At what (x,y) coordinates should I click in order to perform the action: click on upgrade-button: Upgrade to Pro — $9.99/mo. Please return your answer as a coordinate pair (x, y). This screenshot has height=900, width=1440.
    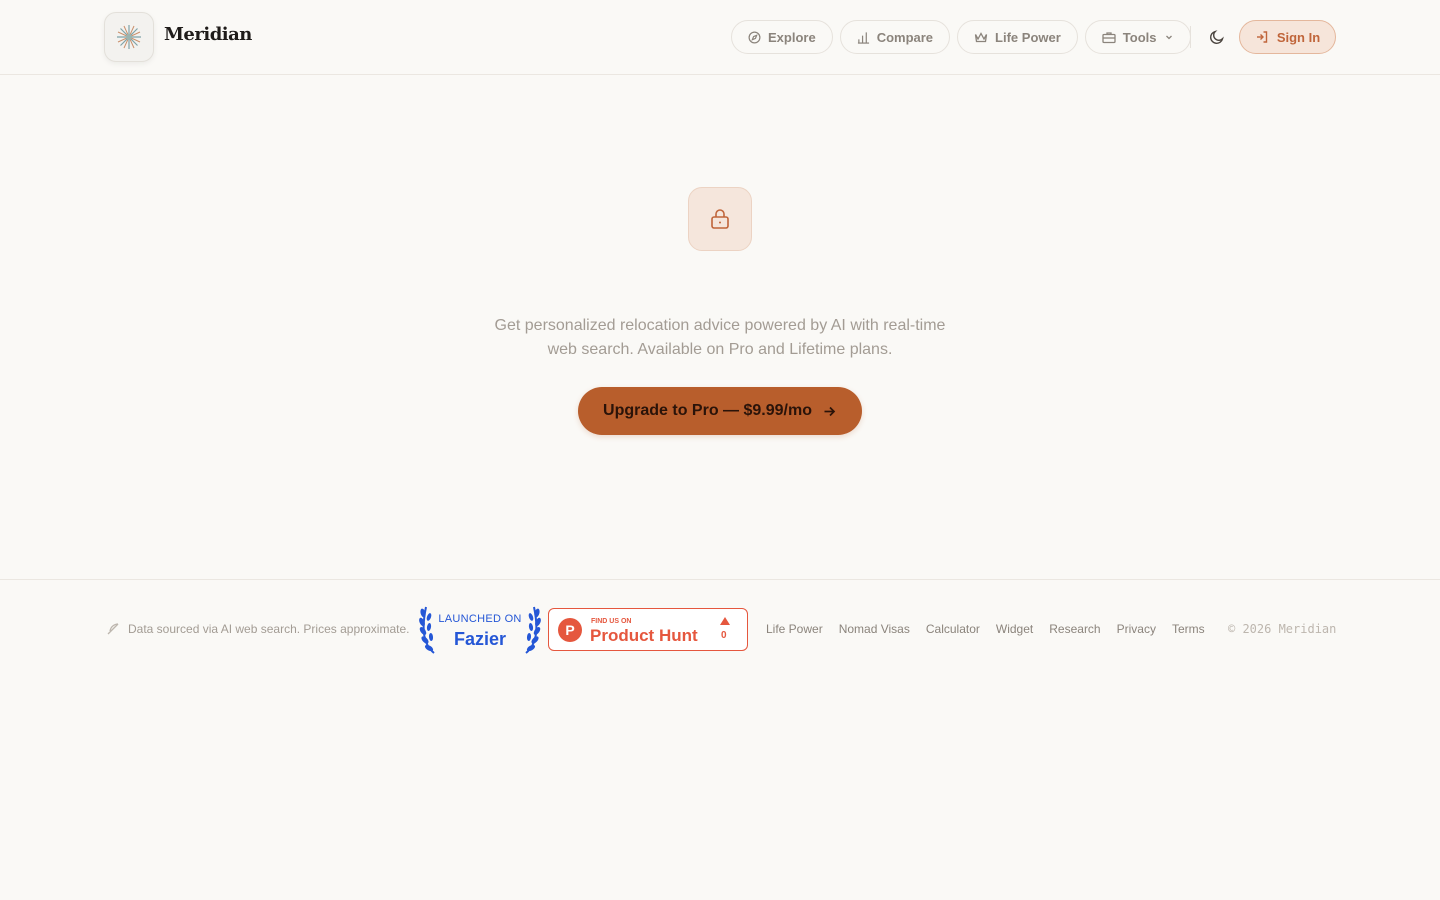
    Looking at the image, I should click on (720, 411).